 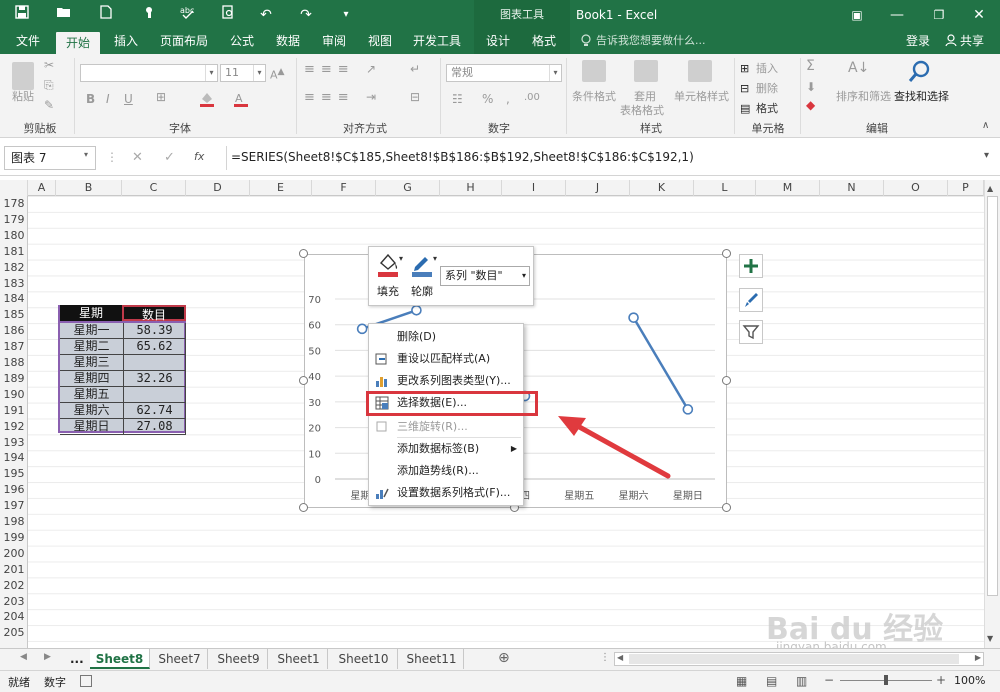 I want to click on minimize-icon: —, so click(x=897, y=15).